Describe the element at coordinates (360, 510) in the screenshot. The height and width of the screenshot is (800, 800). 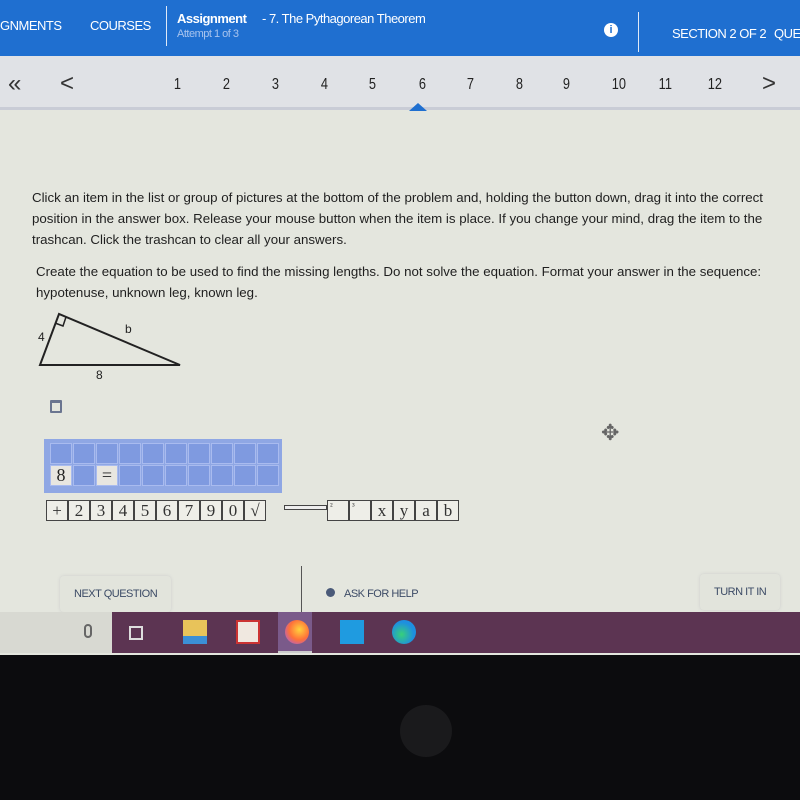
I see `tile-12: ³` at that location.